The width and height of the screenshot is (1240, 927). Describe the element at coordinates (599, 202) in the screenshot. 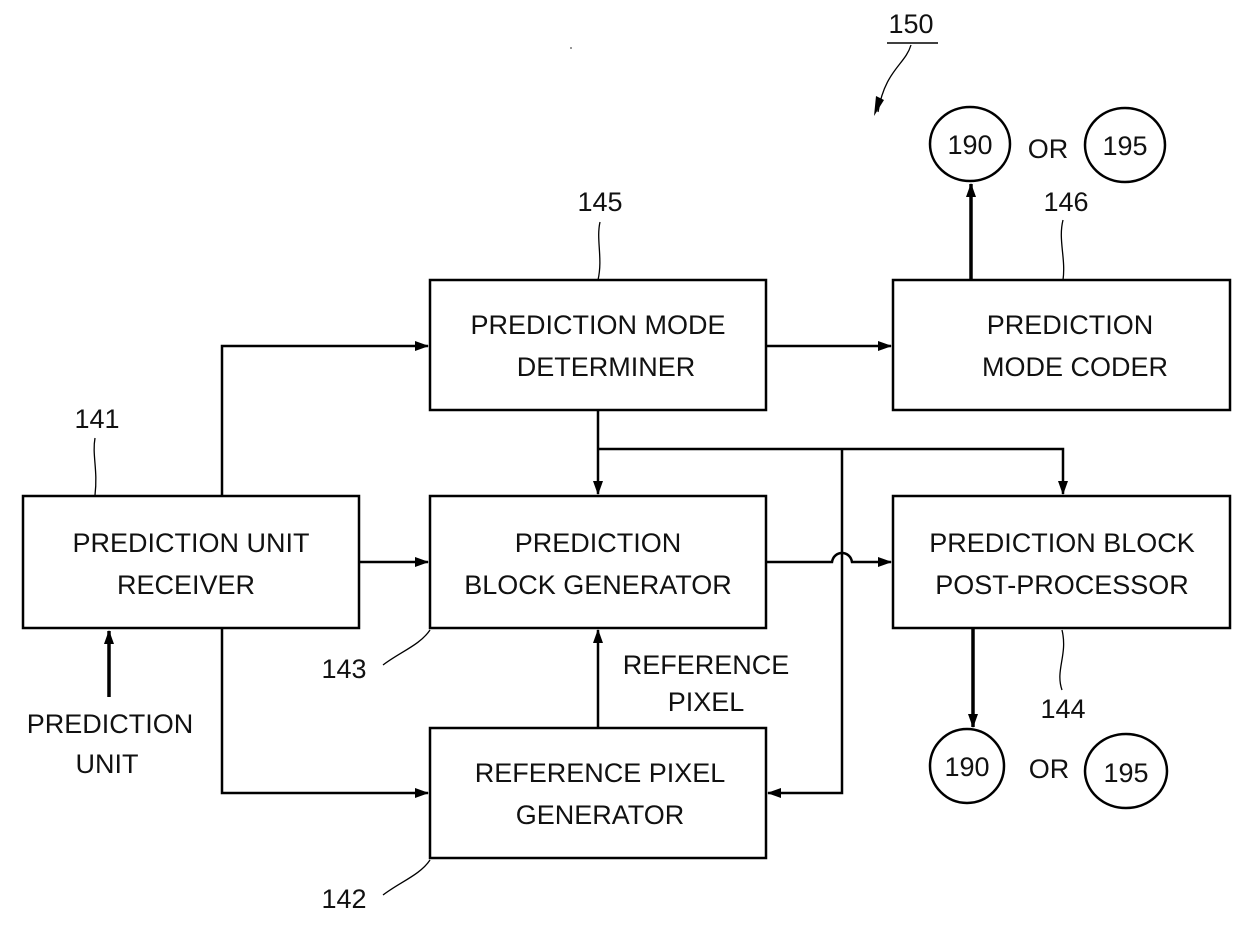

I see `ref-label-145: 145` at that location.